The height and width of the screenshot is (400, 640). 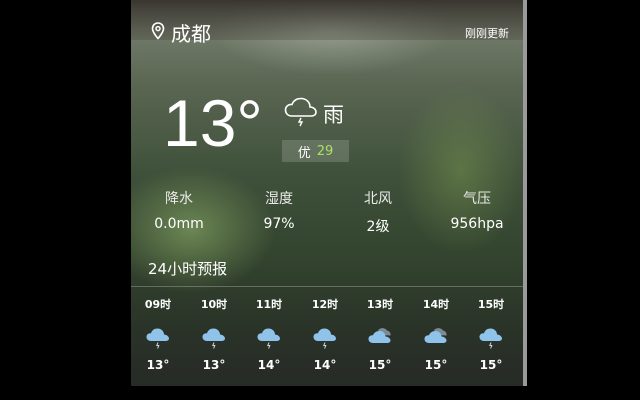 I want to click on hour-time: 13时, so click(x=380, y=304).